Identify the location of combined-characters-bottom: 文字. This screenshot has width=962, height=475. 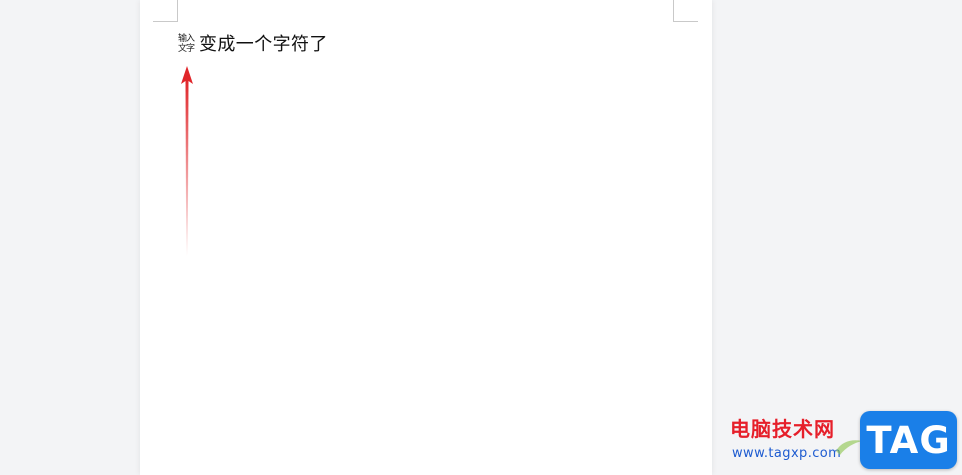
(186, 49).